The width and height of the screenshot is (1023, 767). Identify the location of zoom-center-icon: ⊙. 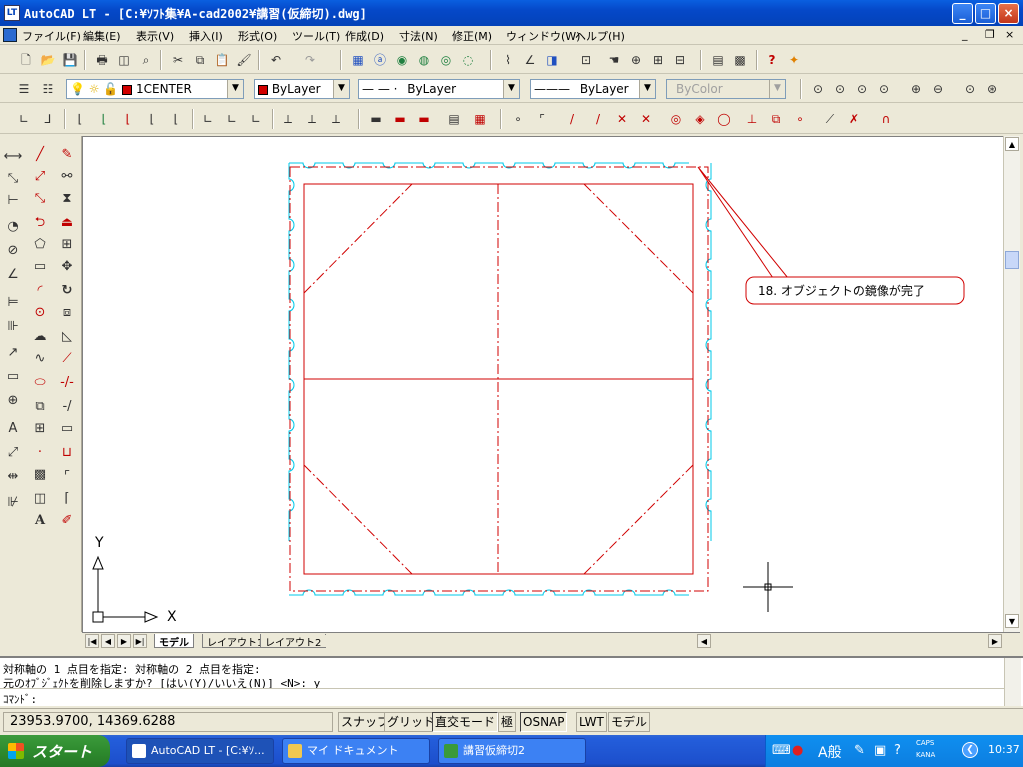
(884, 89).